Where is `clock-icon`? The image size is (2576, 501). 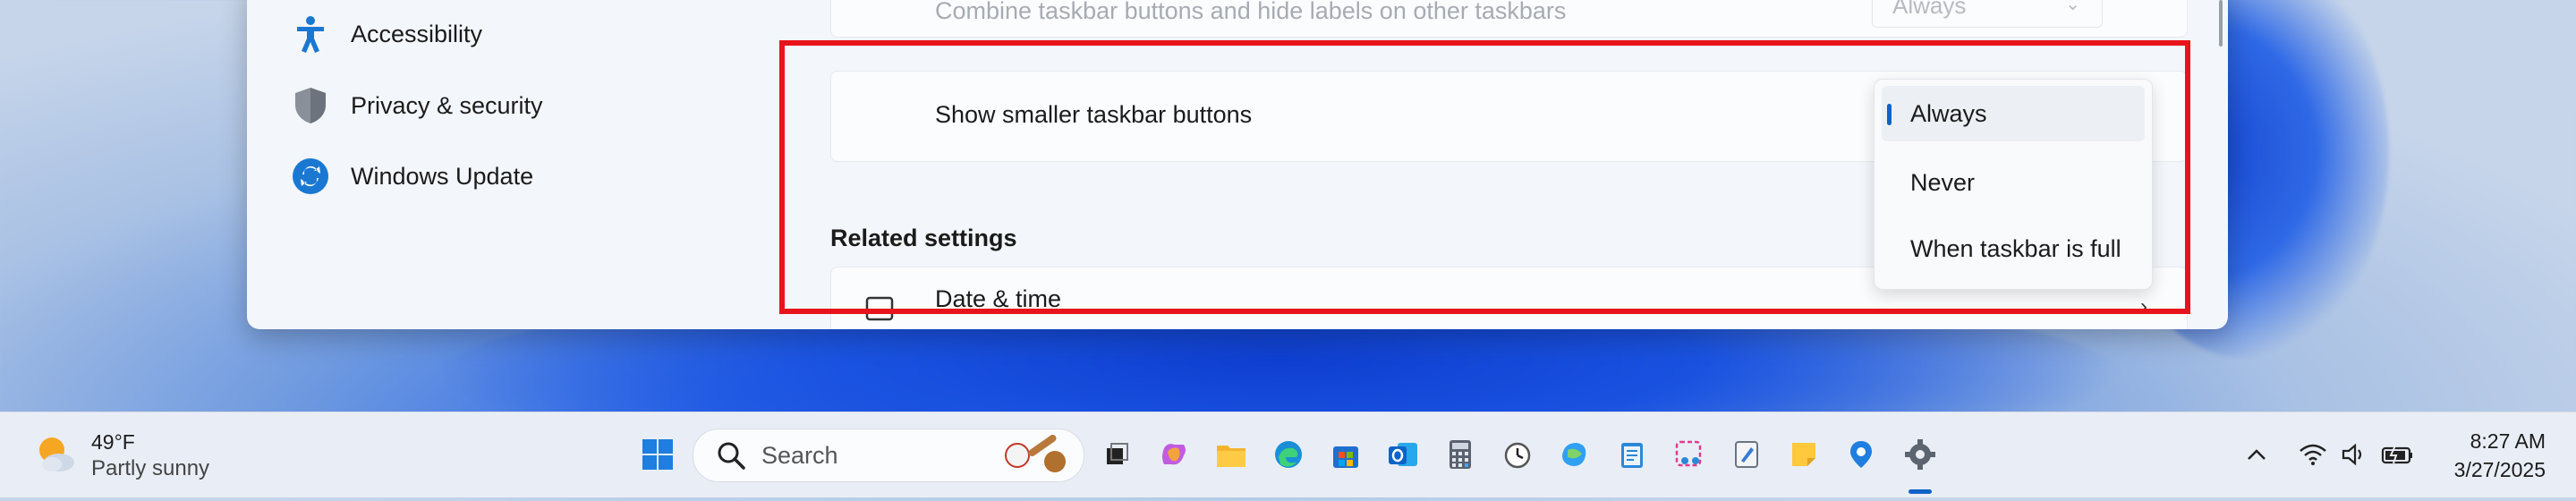
clock-icon is located at coordinates (1517, 455).